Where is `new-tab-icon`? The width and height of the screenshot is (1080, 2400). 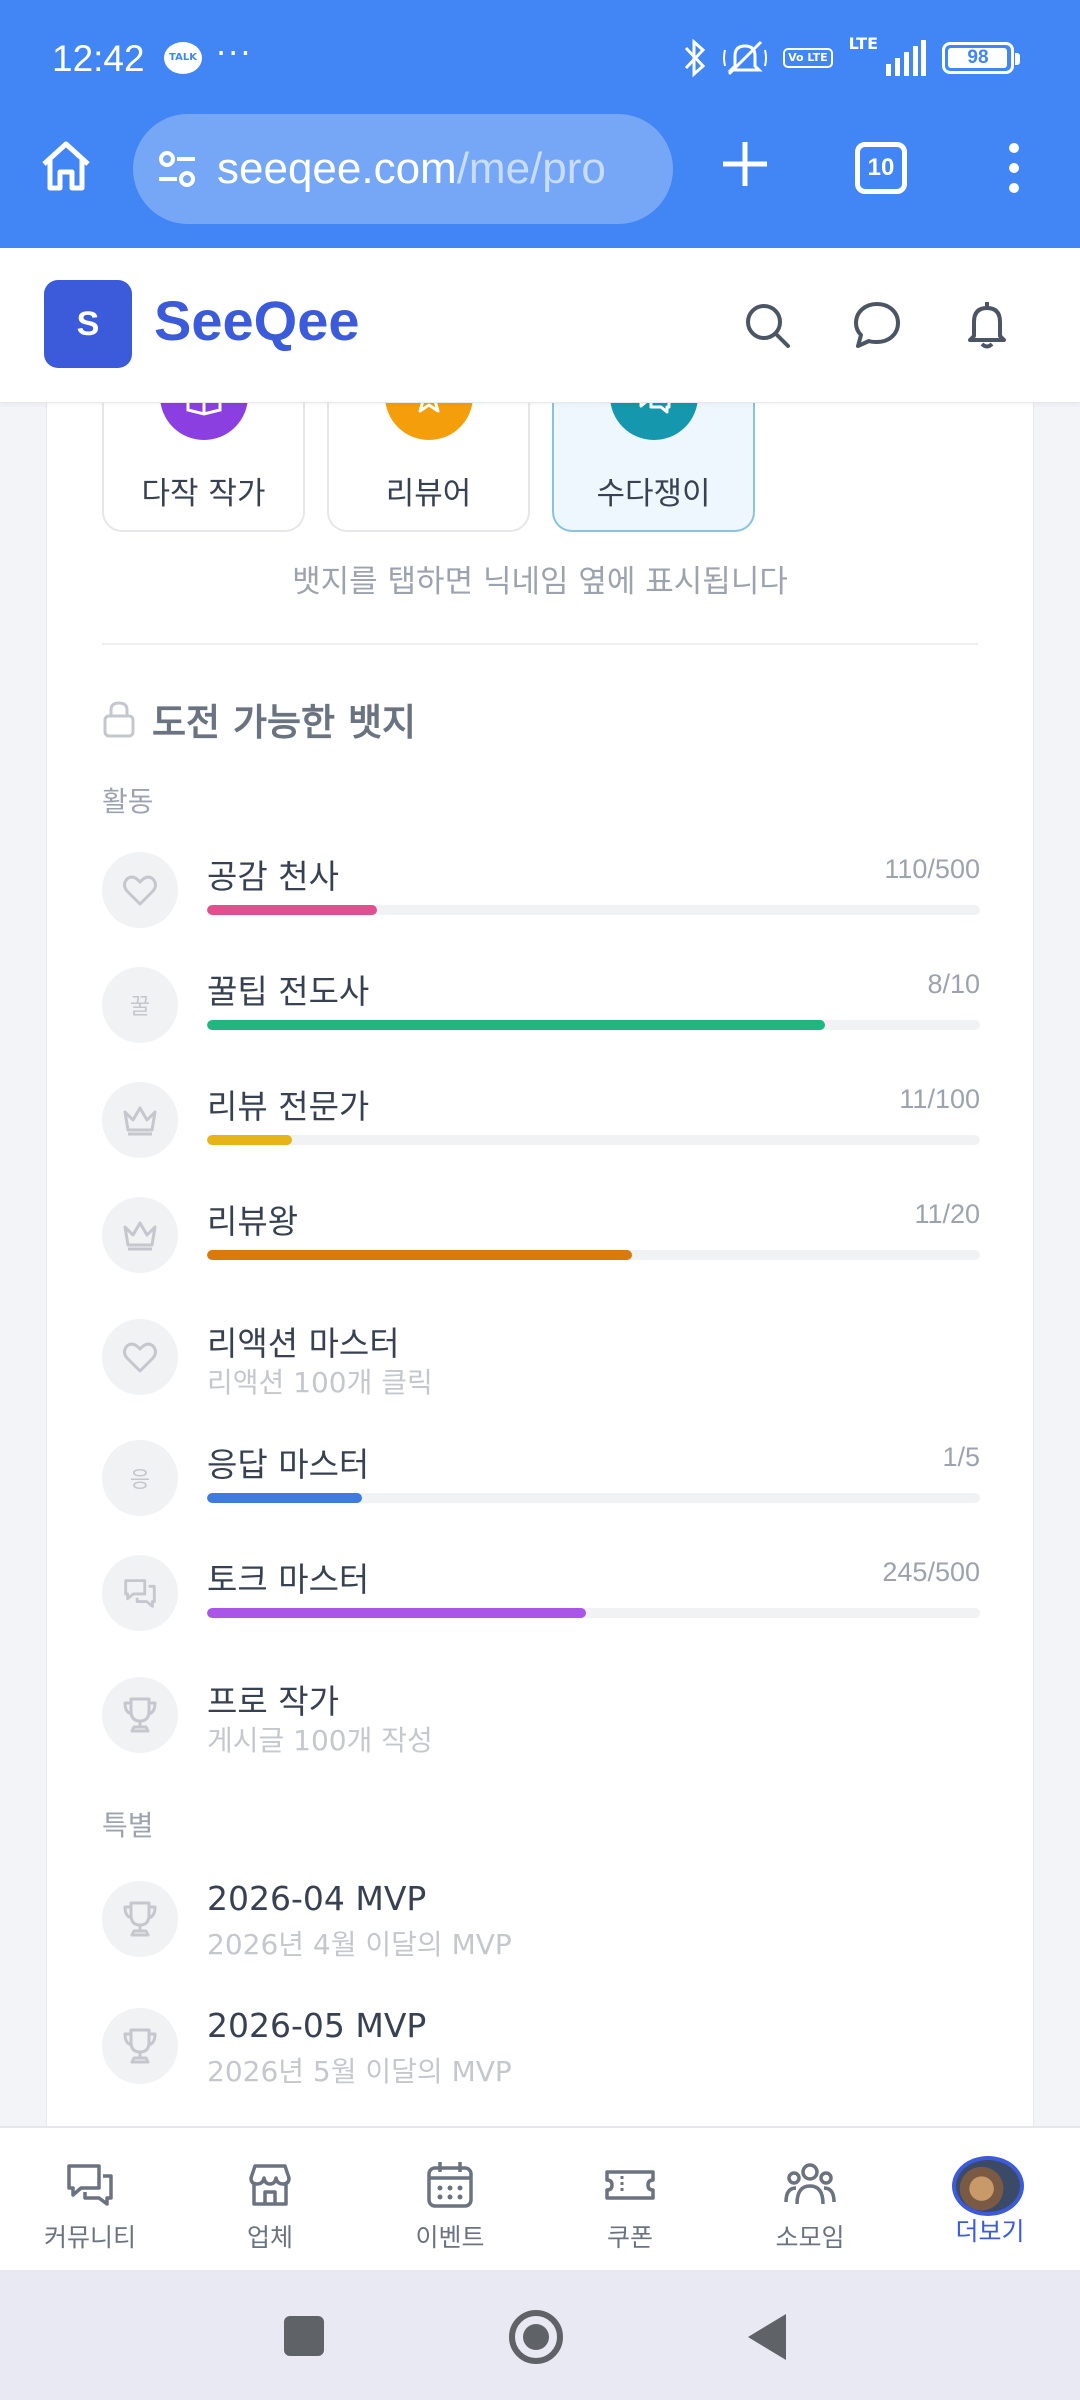
new-tab-icon is located at coordinates (745, 164).